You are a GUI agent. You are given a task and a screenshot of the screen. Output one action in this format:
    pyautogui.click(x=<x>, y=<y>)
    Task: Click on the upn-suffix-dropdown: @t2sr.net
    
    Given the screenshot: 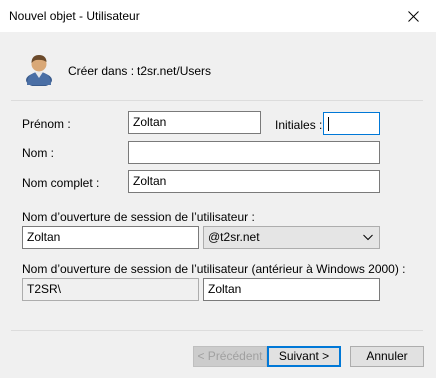 What is the action you would take?
    pyautogui.click(x=291, y=237)
    